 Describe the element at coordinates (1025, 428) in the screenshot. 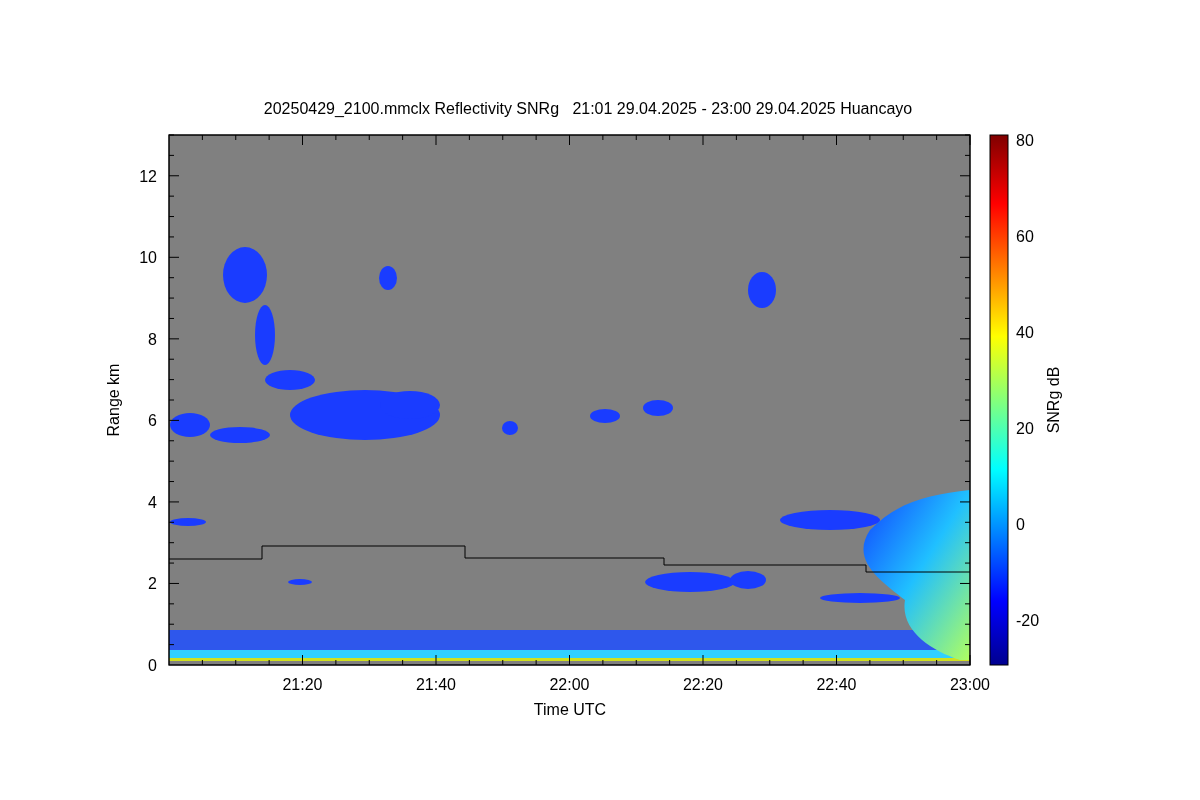

I see `color-scale-tick-label: 20` at that location.